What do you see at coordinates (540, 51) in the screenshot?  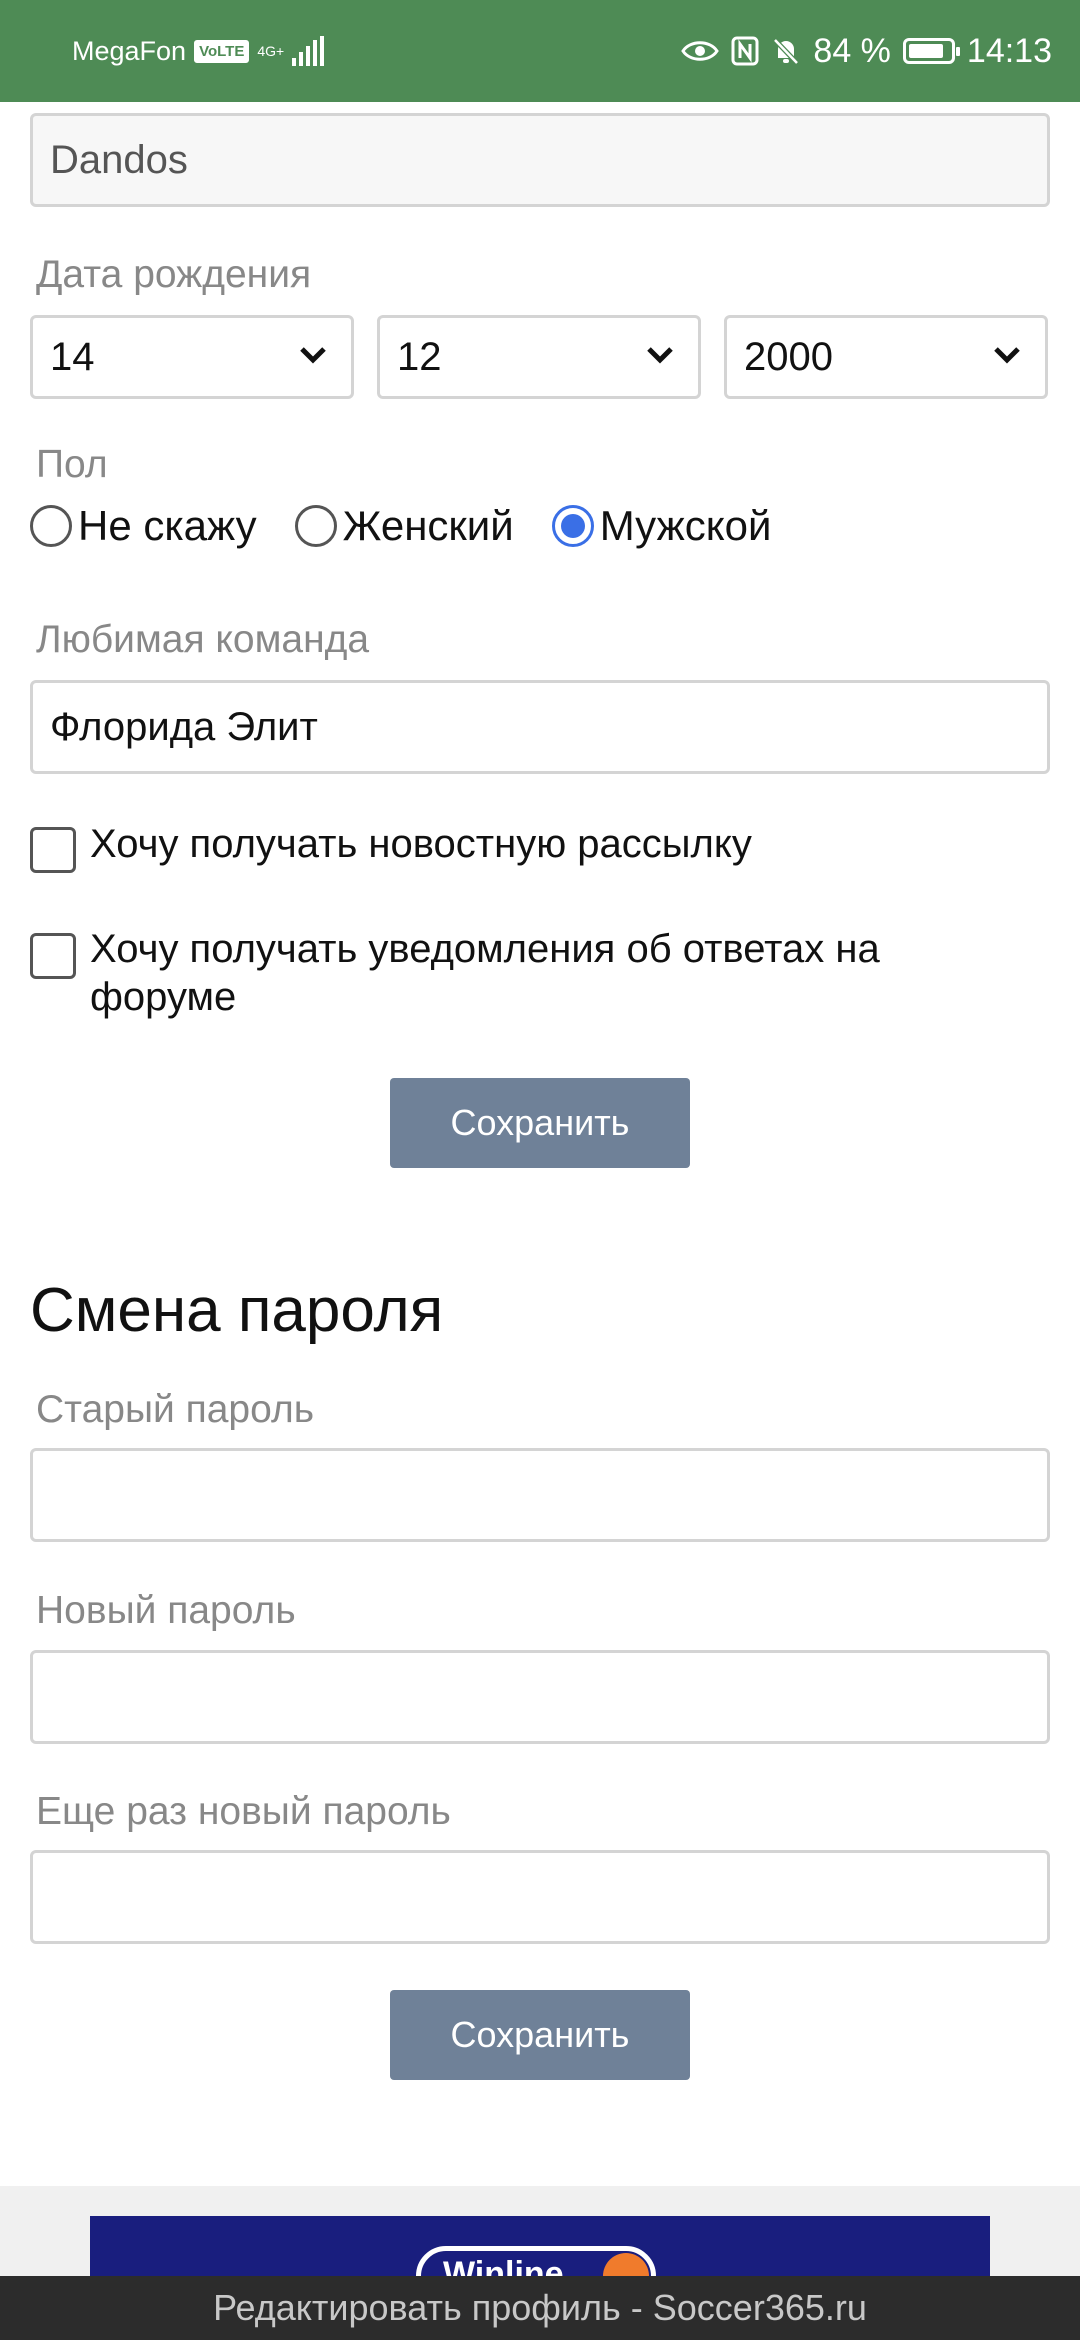 I see `status-bar: MegaFon VoLTE 4G+ 84 % 14:13` at bounding box center [540, 51].